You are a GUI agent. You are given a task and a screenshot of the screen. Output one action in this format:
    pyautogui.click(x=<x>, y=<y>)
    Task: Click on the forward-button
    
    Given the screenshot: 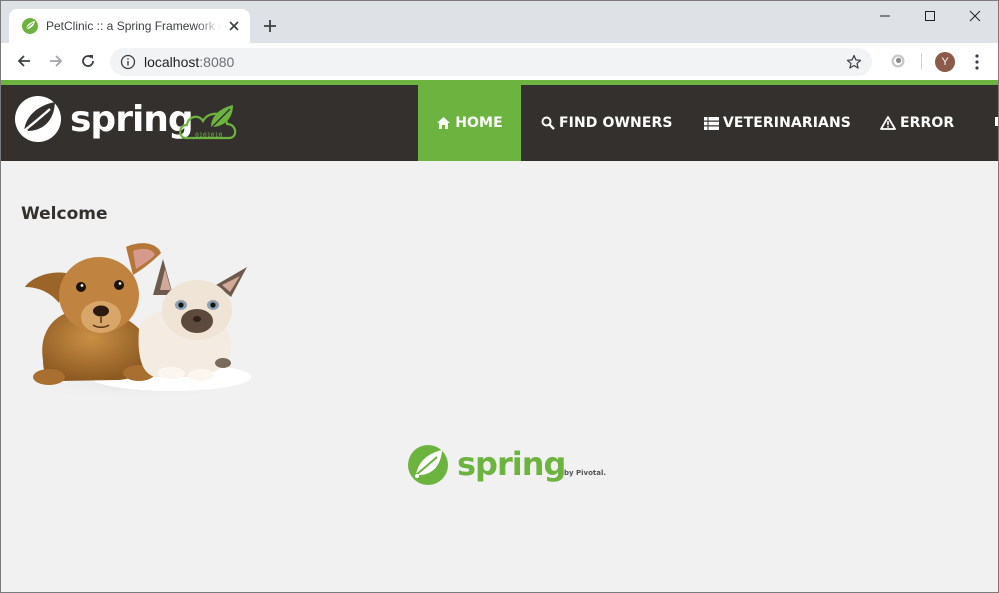 What is the action you would take?
    pyautogui.click(x=56, y=61)
    